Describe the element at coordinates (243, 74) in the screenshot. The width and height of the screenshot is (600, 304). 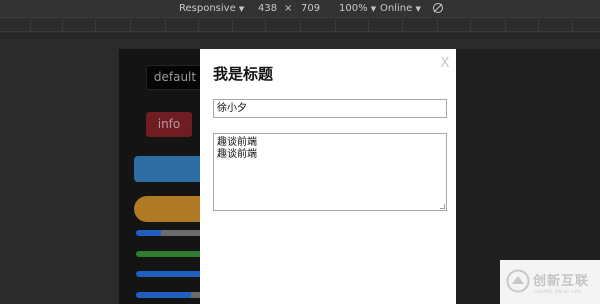
I see `modal-title: 我是标题` at that location.